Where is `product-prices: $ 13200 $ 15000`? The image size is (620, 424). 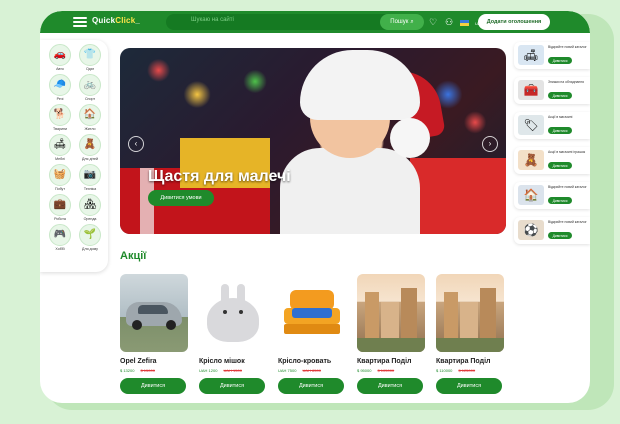 product-prices: $ 13200 $ 15000 is located at coordinates (154, 371).